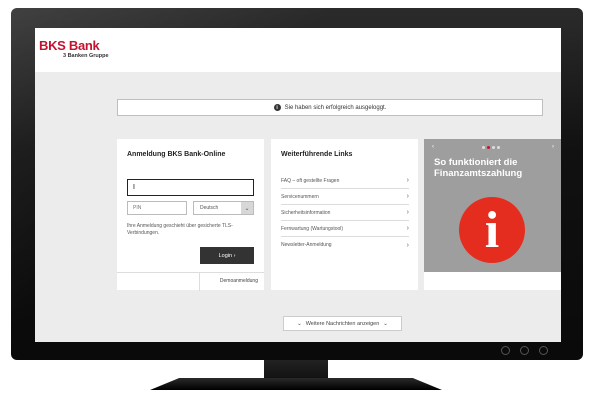 The image size is (592, 398). What do you see at coordinates (190, 187) in the screenshot?
I see `username-input` at bounding box center [190, 187].